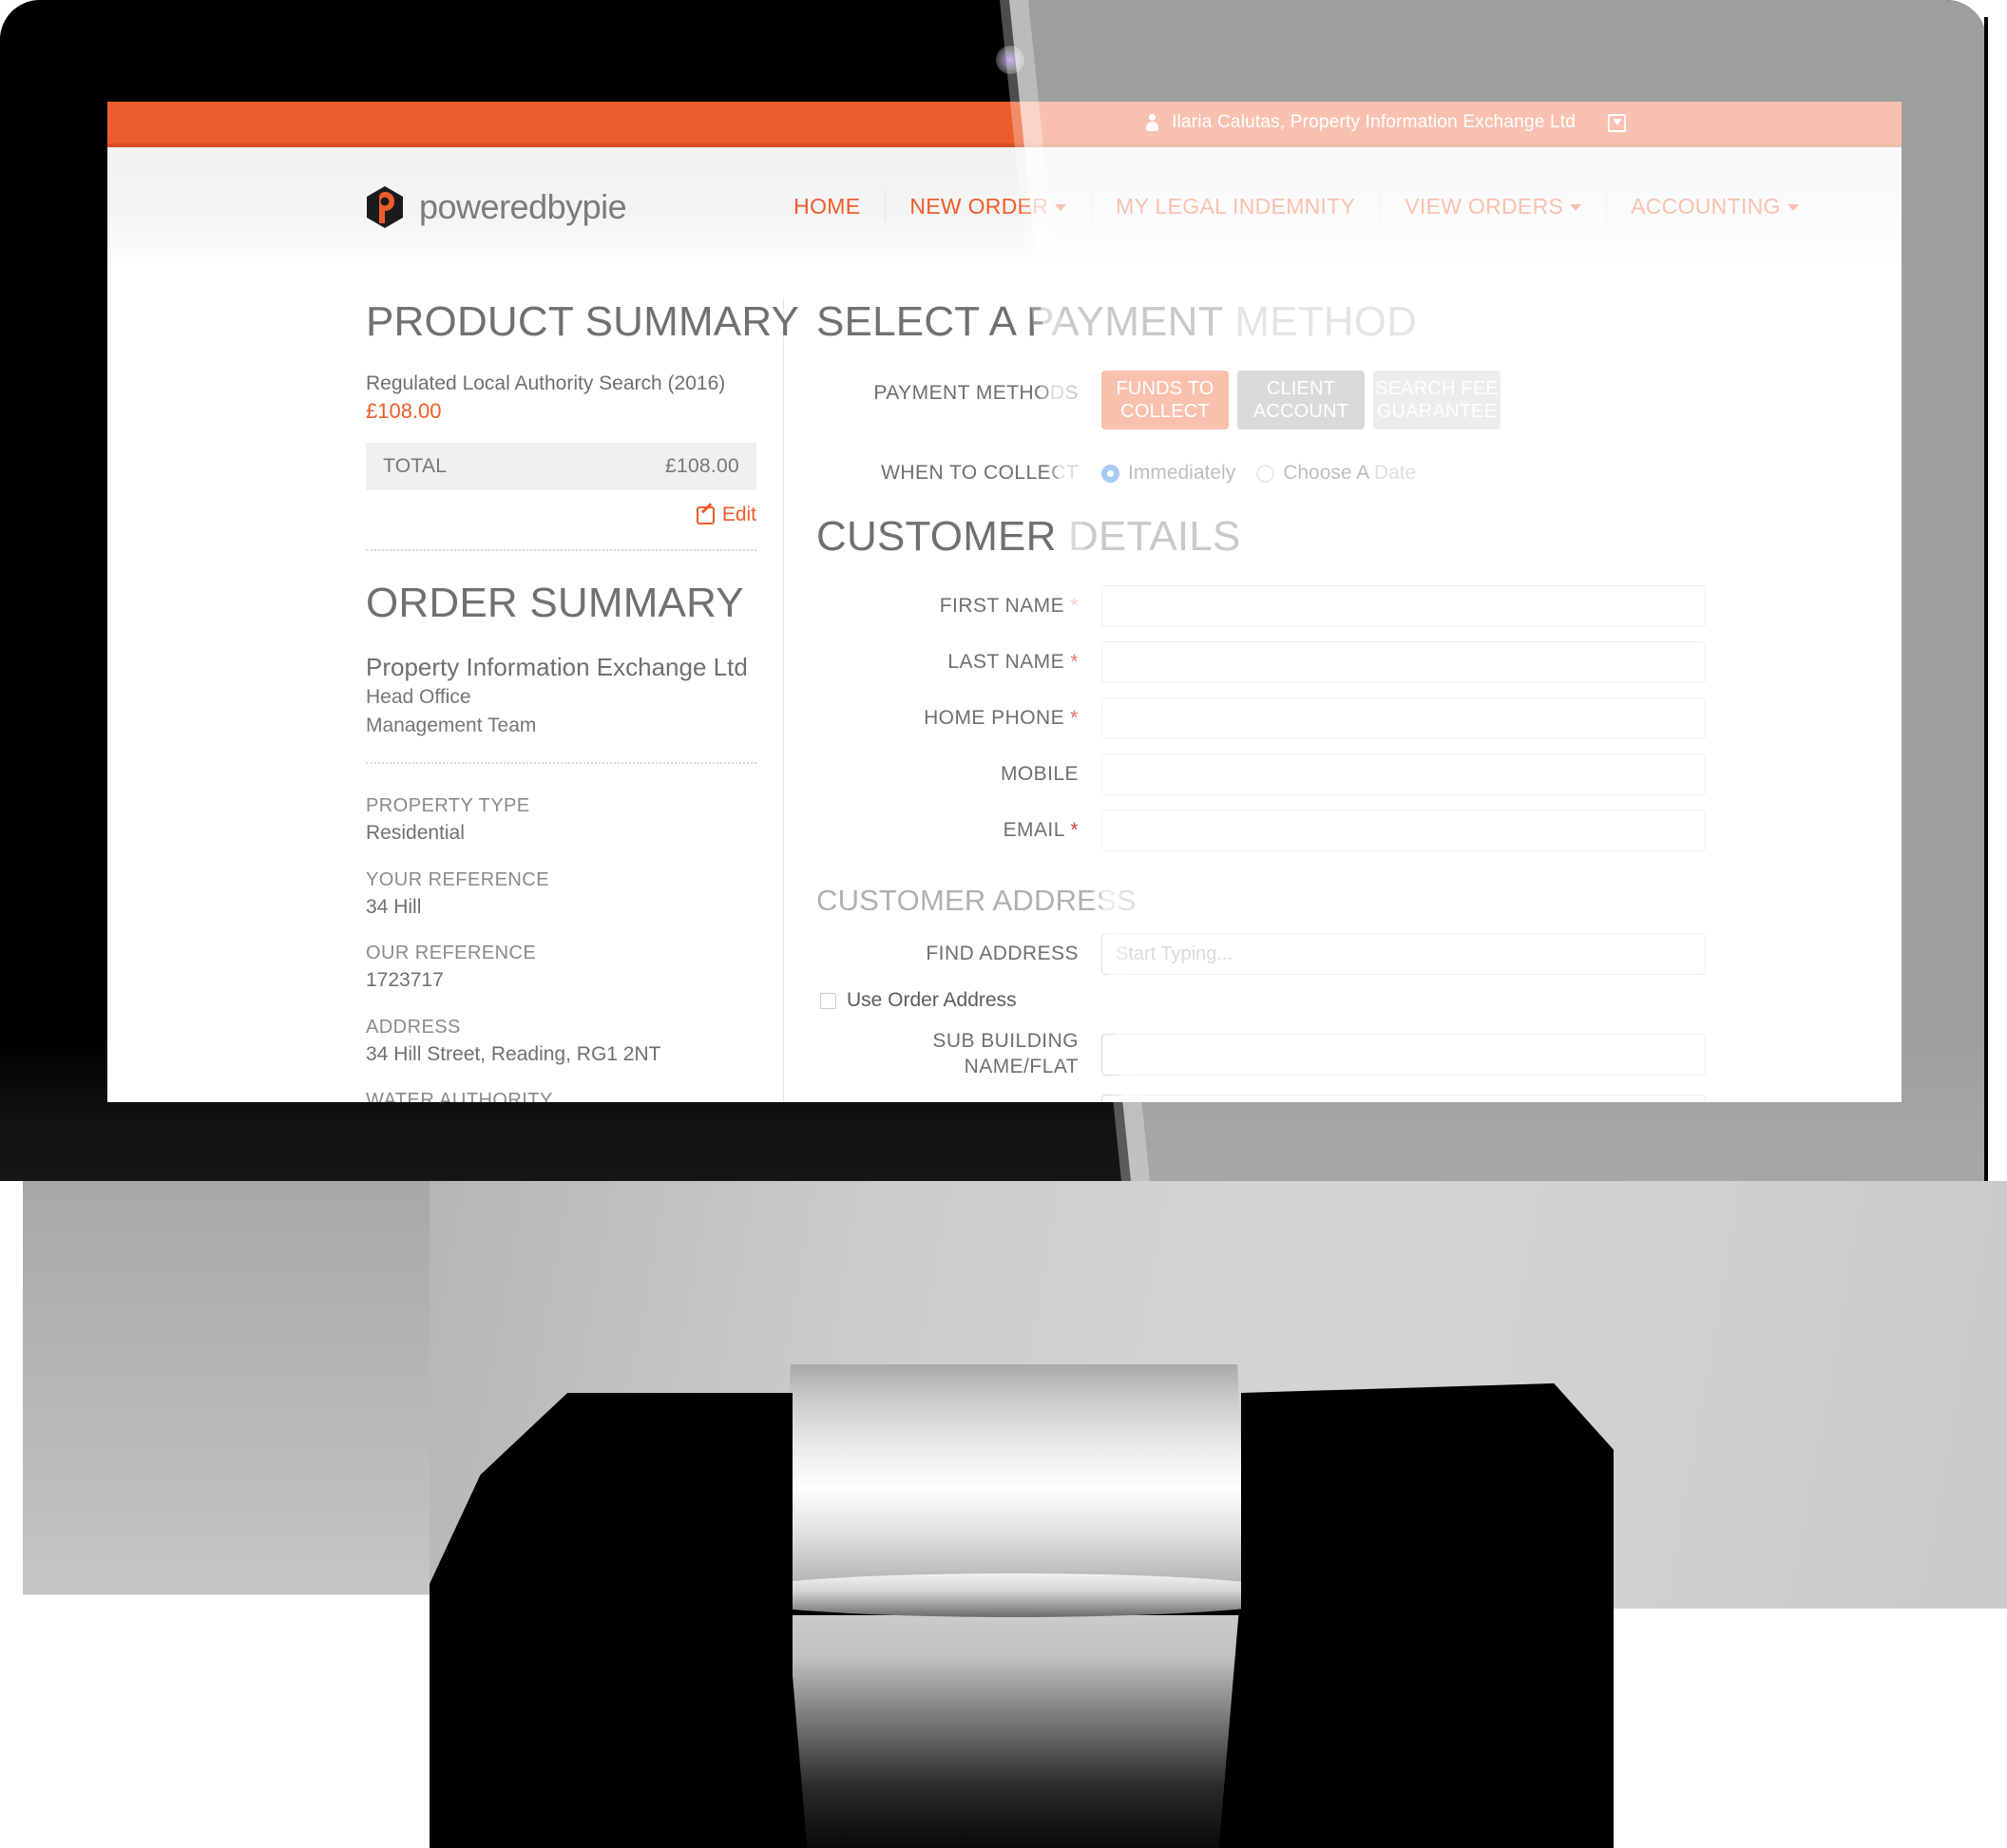 The height and width of the screenshot is (1848, 2007). Describe the element at coordinates (561, 894) in the screenshot. I see `order-field: YOUR REFERENCE 34 Hill` at that location.